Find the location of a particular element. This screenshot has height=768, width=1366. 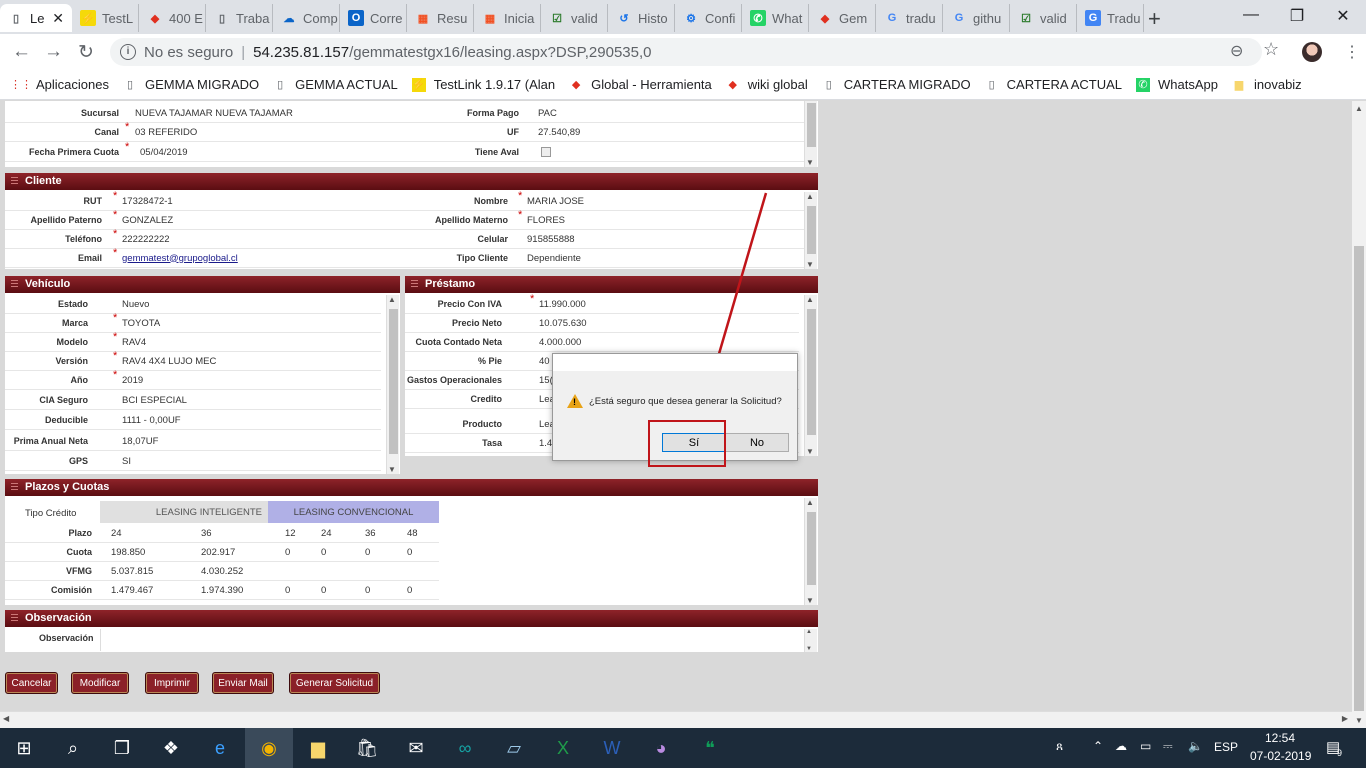

battery-icon: ▭ is located at coordinates (1145, 746).